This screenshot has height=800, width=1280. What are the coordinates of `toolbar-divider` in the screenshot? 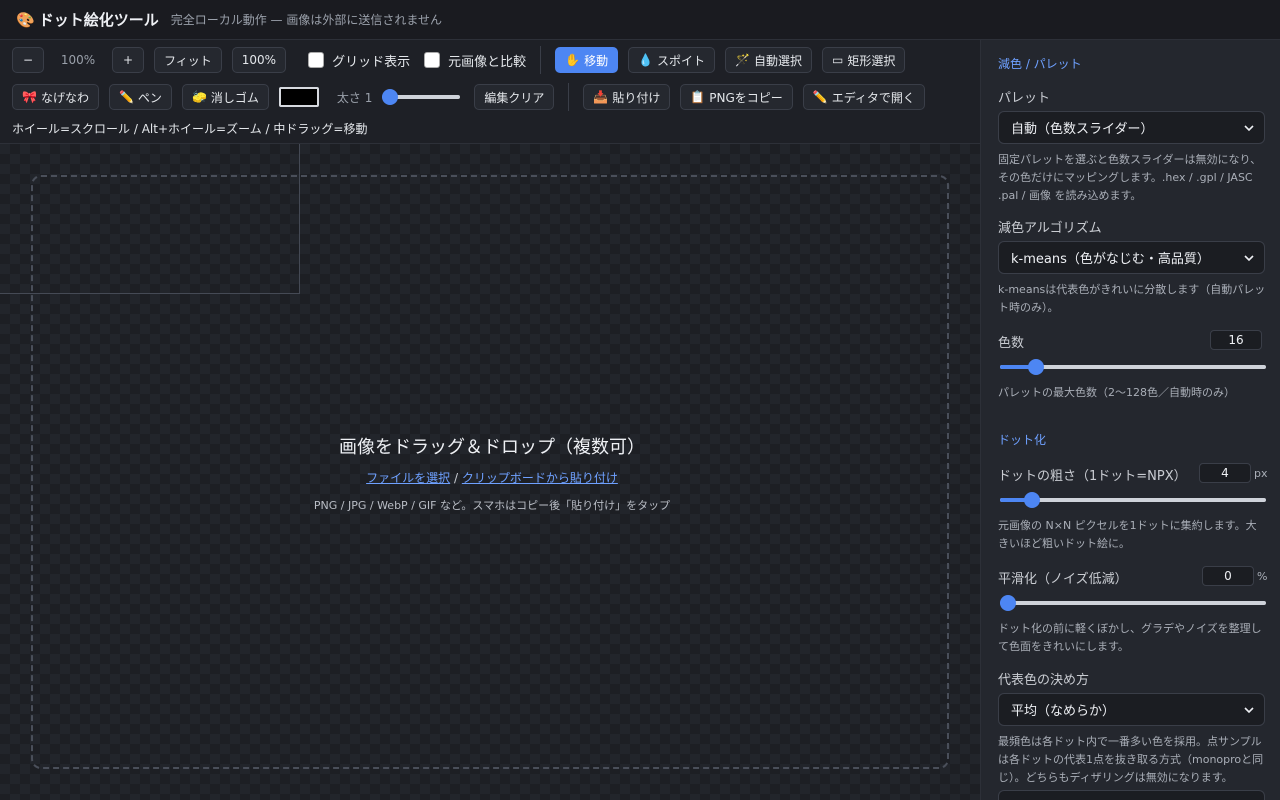 It's located at (541, 60).